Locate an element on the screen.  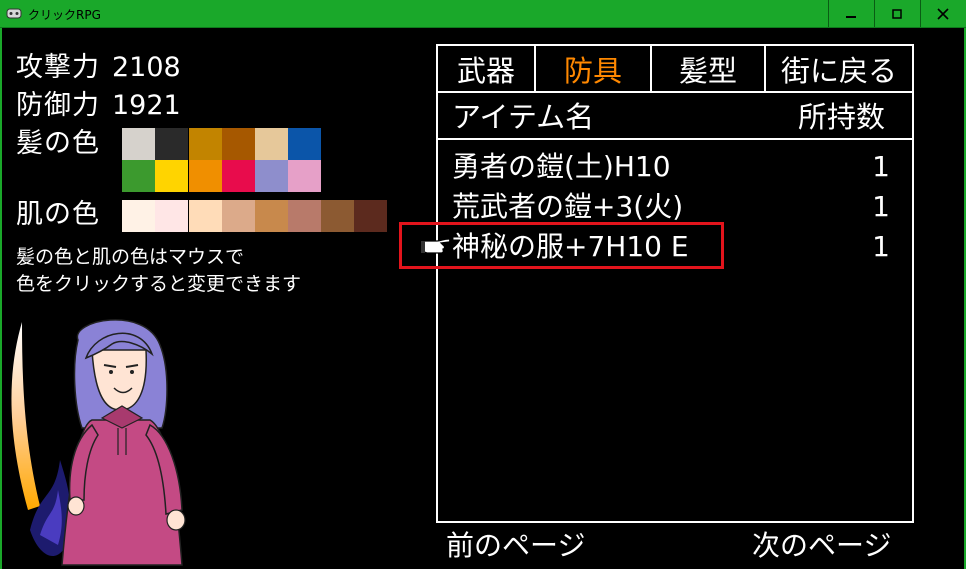
close-icon is located at coordinates (943, 14).